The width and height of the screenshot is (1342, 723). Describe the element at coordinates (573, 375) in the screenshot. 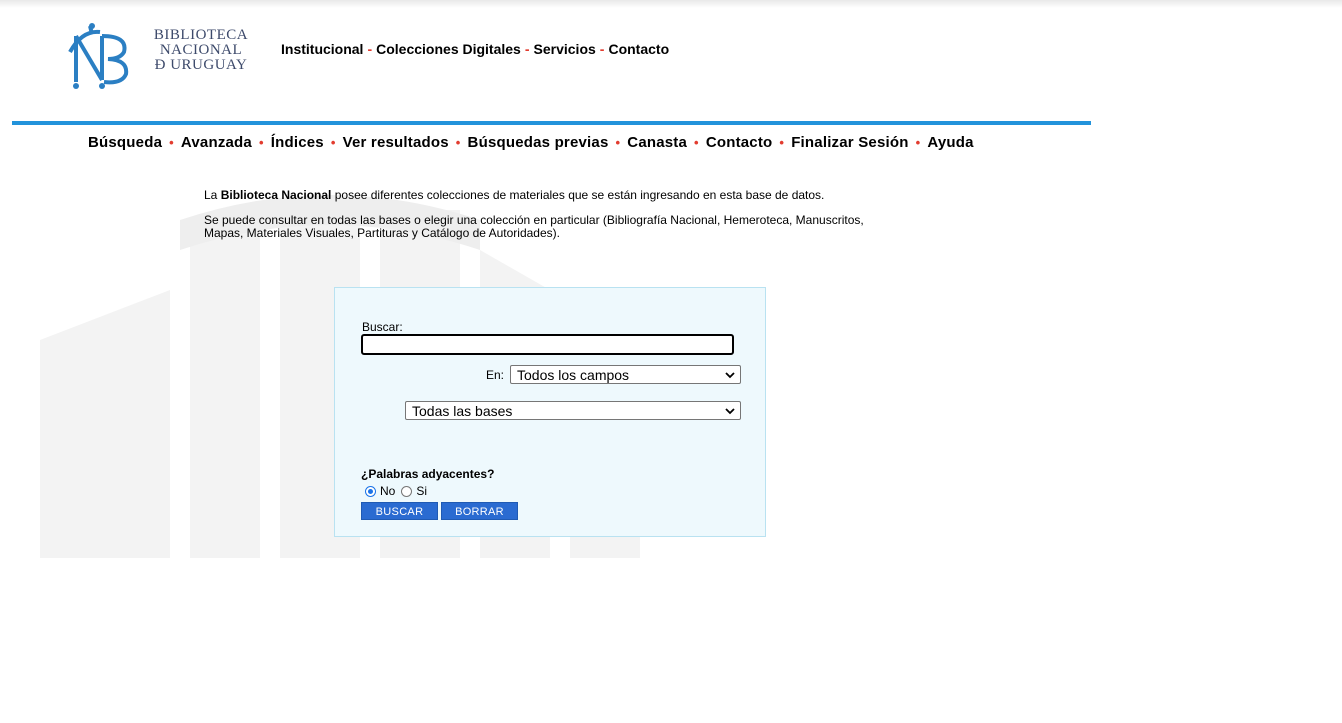

I see `campo-select-value: Todos los campos` at that location.